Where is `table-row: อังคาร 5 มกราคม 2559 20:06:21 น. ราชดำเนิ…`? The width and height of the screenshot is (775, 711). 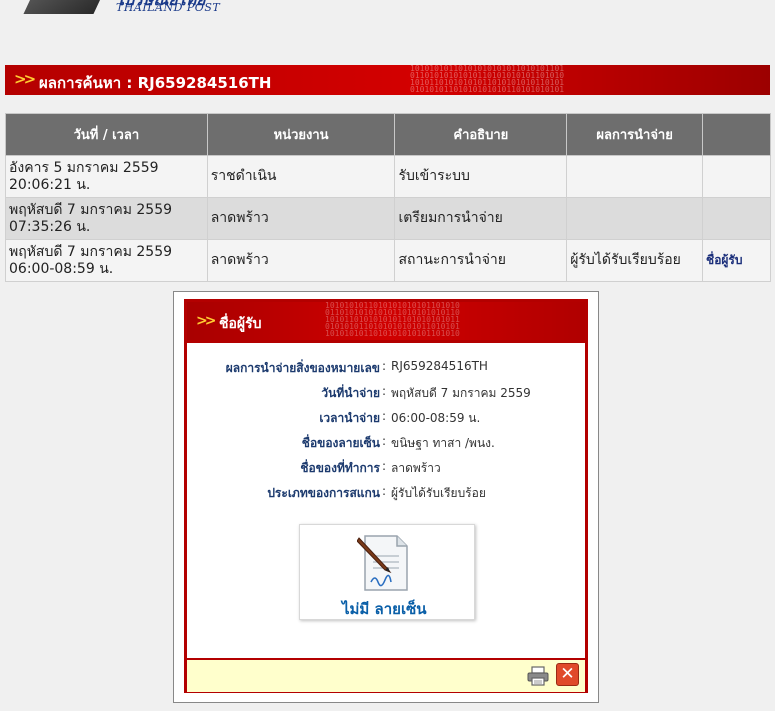
table-row: อังคาร 5 มกราคม 2559 20:06:21 น. ราชดำเนิ… is located at coordinates (388, 176).